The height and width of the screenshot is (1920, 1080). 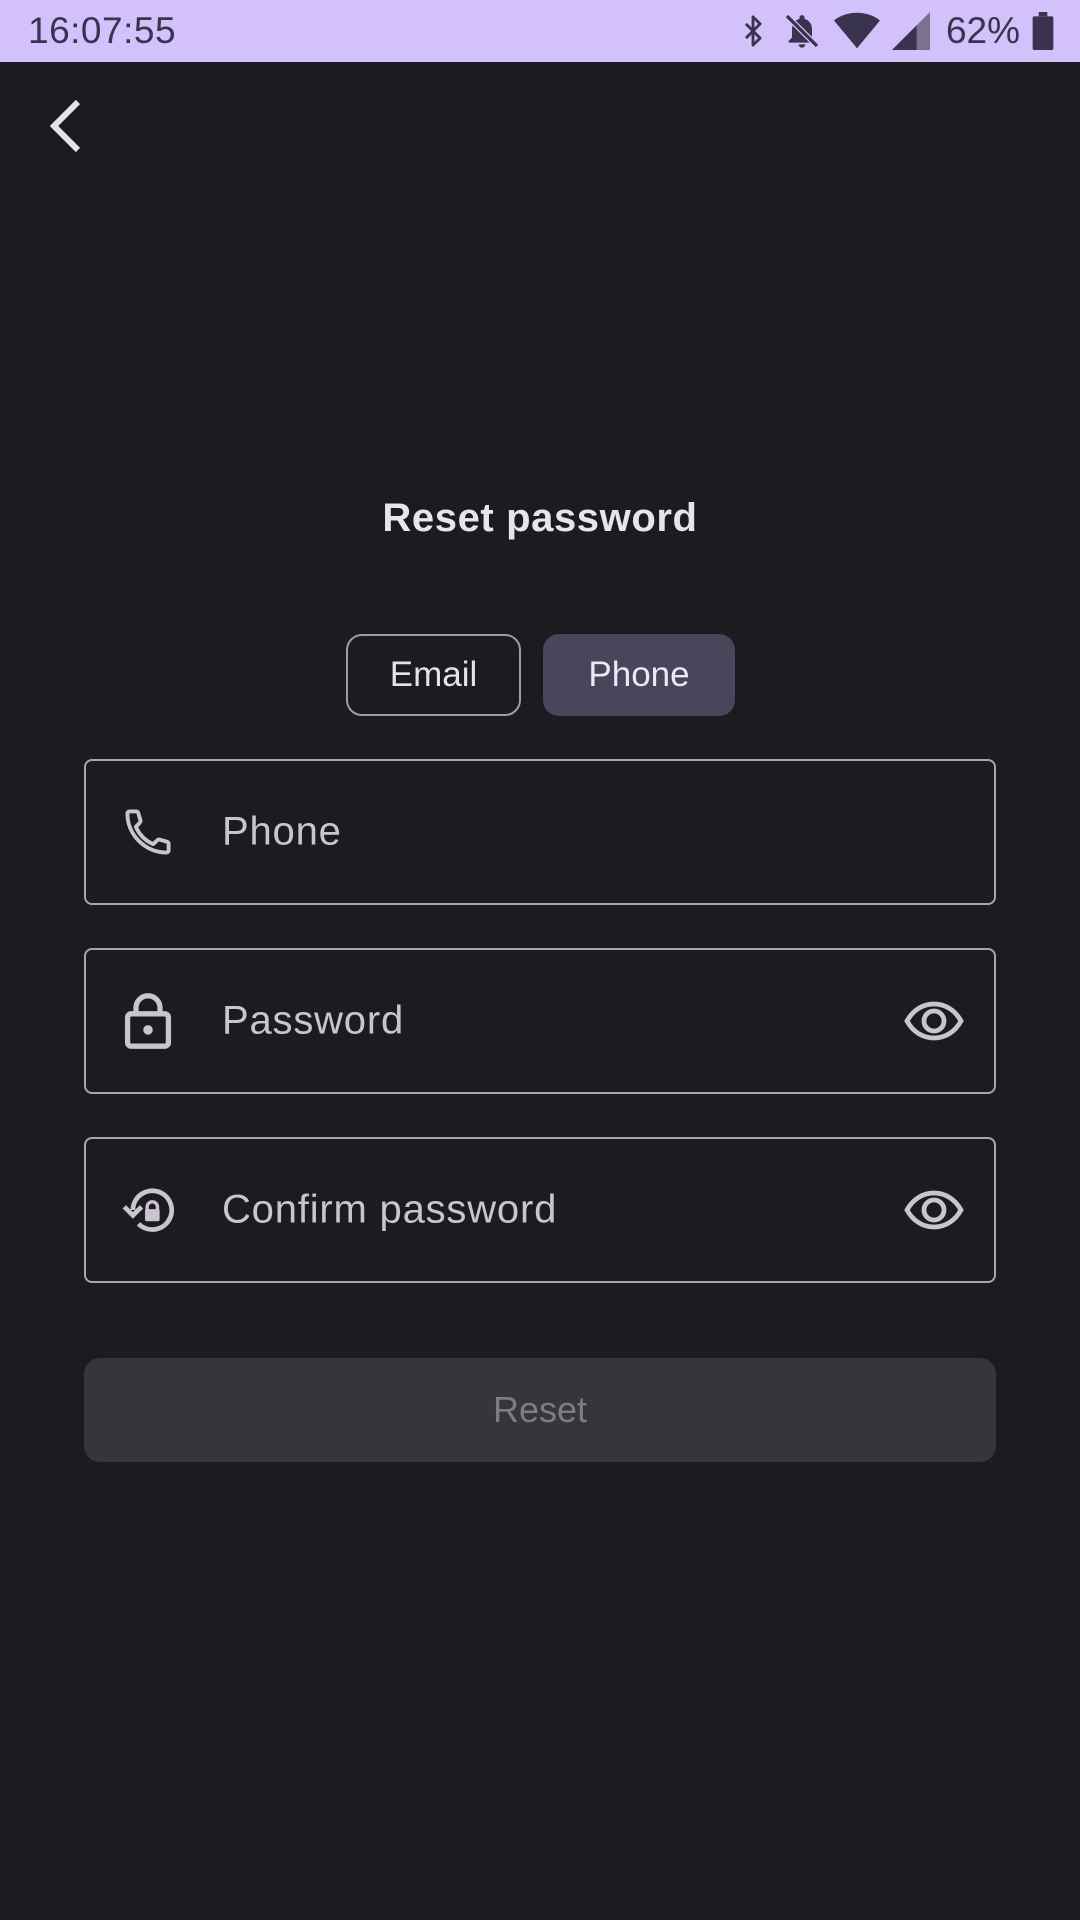 I want to click on tab-phone: Phone, so click(x=639, y=675).